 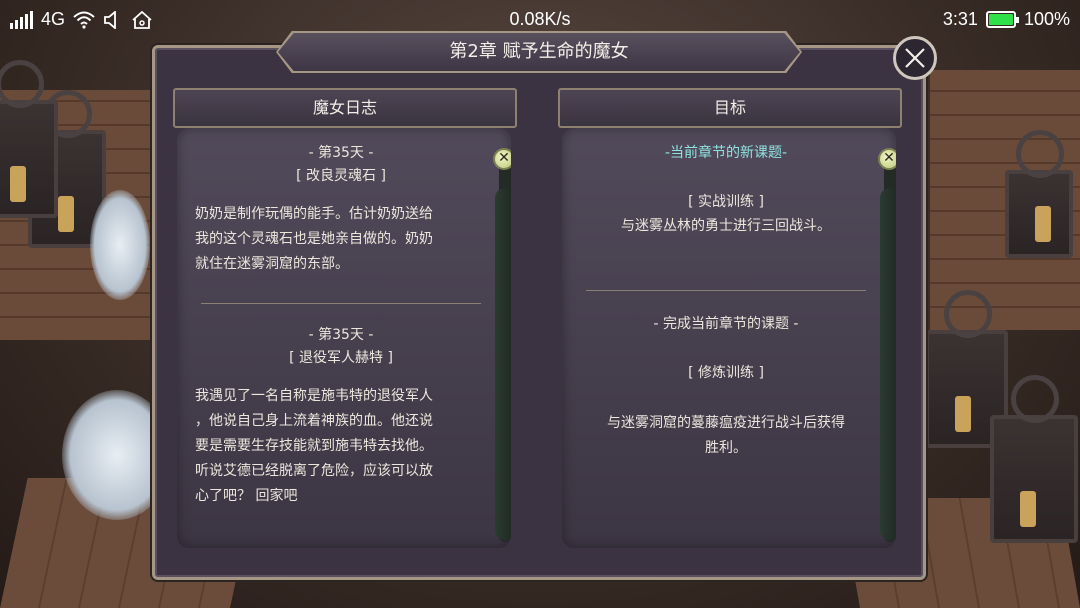 I want to click on battery-icon, so click(x=1002, y=19).